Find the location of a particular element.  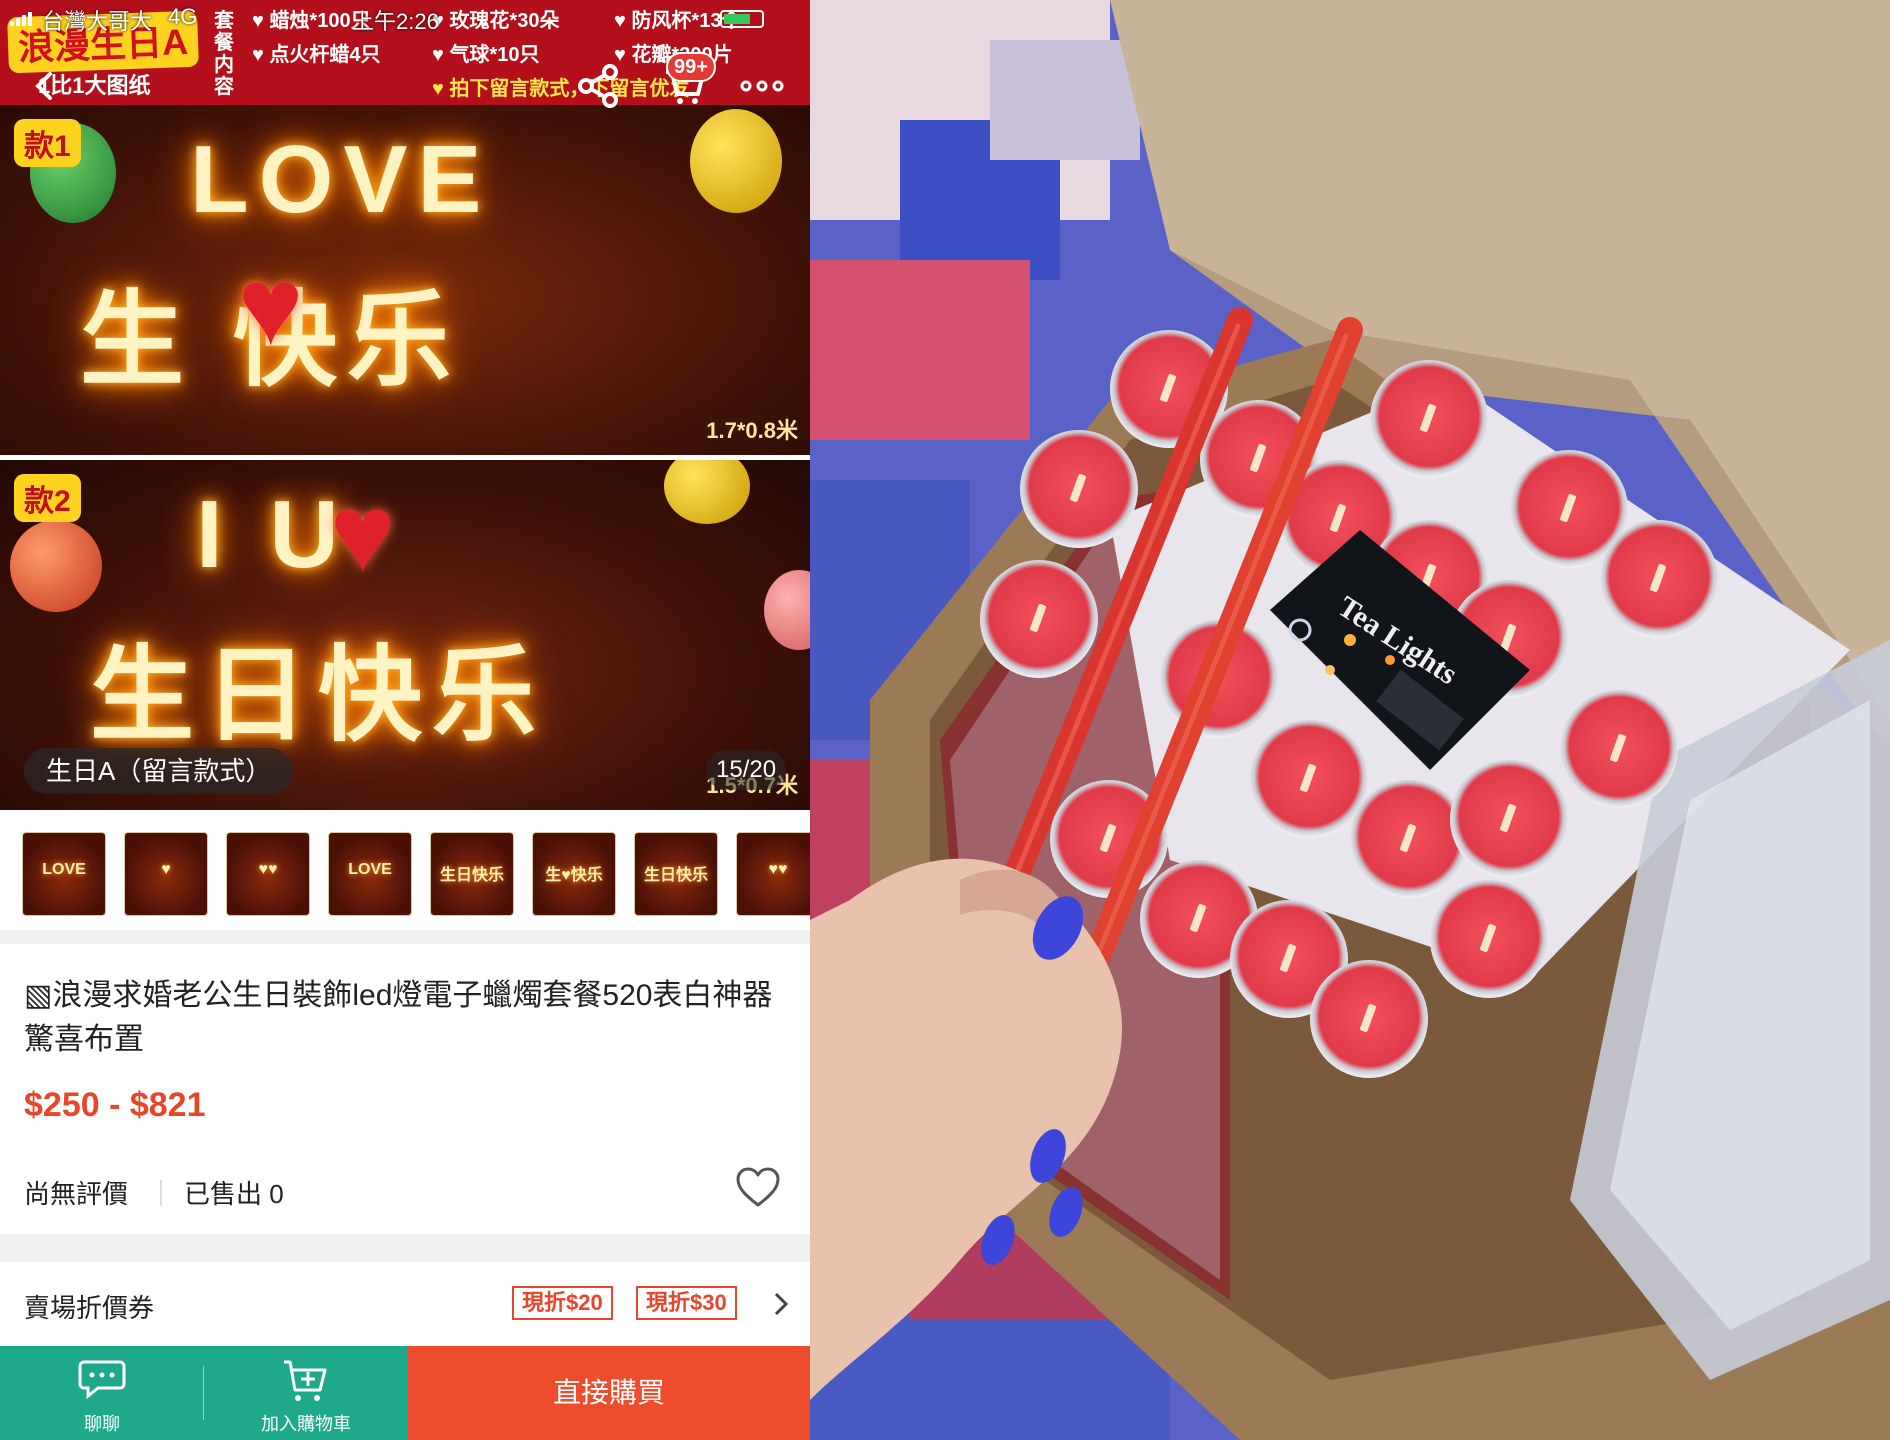

buy-now-button: 直接購買 is located at coordinates (609, 1393).